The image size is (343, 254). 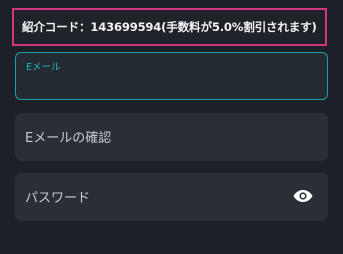 What do you see at coordinates (68, 138) in the screenshot?
I see `email-confirm-label: Eメールの確認` at bounding box center [68, 138].